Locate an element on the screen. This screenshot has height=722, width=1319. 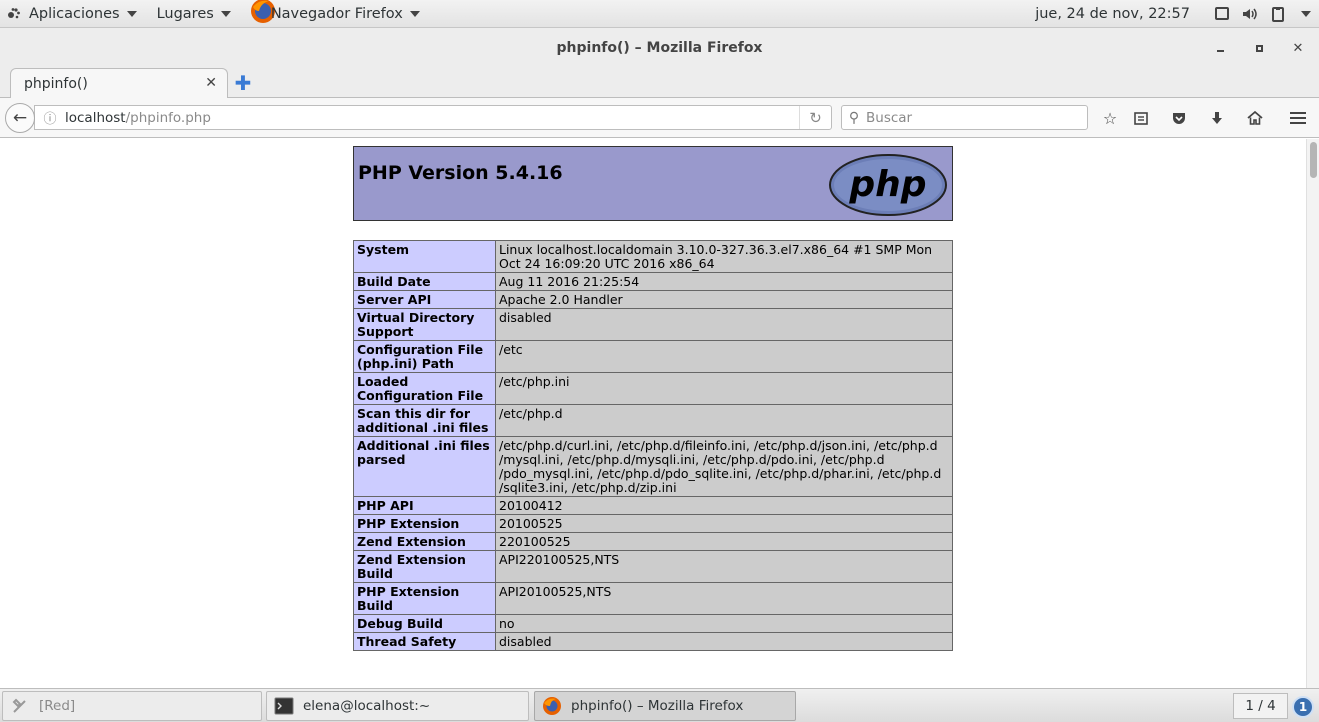
back-button: ← is located at coordinates (20, 118).